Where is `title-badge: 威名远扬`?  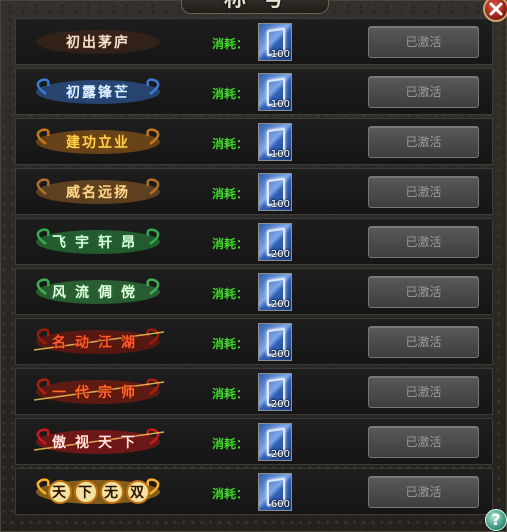
title-badge: 威名远扬 is located at coordinates (98, 192).